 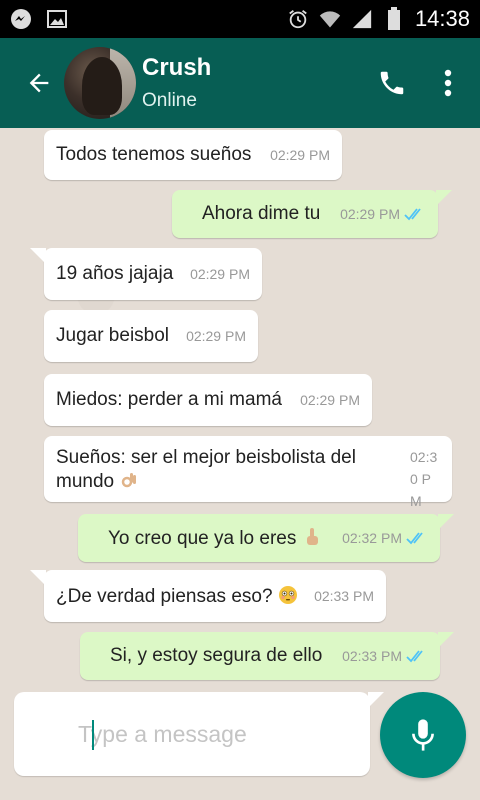 I want to click on ok-hand-emoji-icon, so click(x=129, y=480).